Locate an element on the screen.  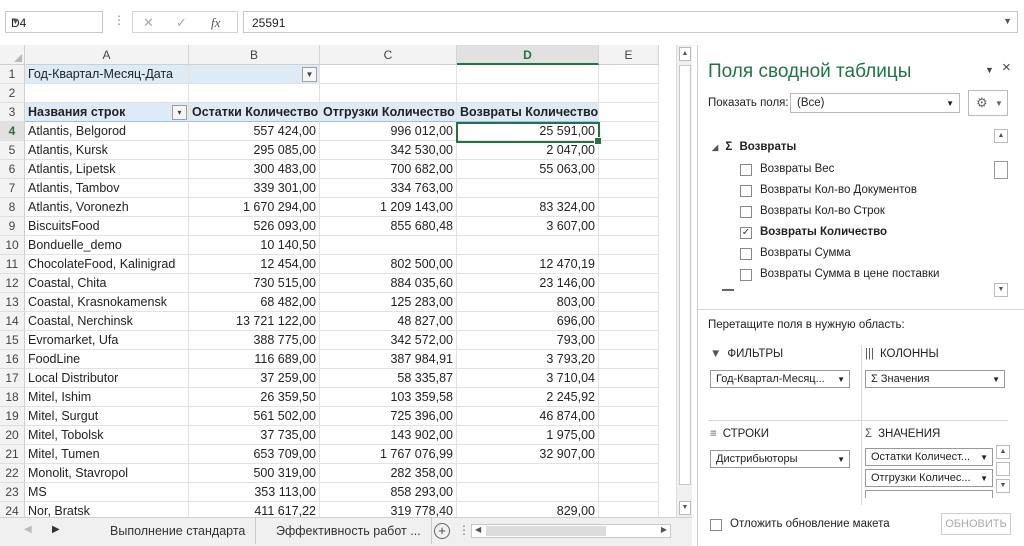
cell: Monolit, Stavropol is located at coordinates (107, 473).